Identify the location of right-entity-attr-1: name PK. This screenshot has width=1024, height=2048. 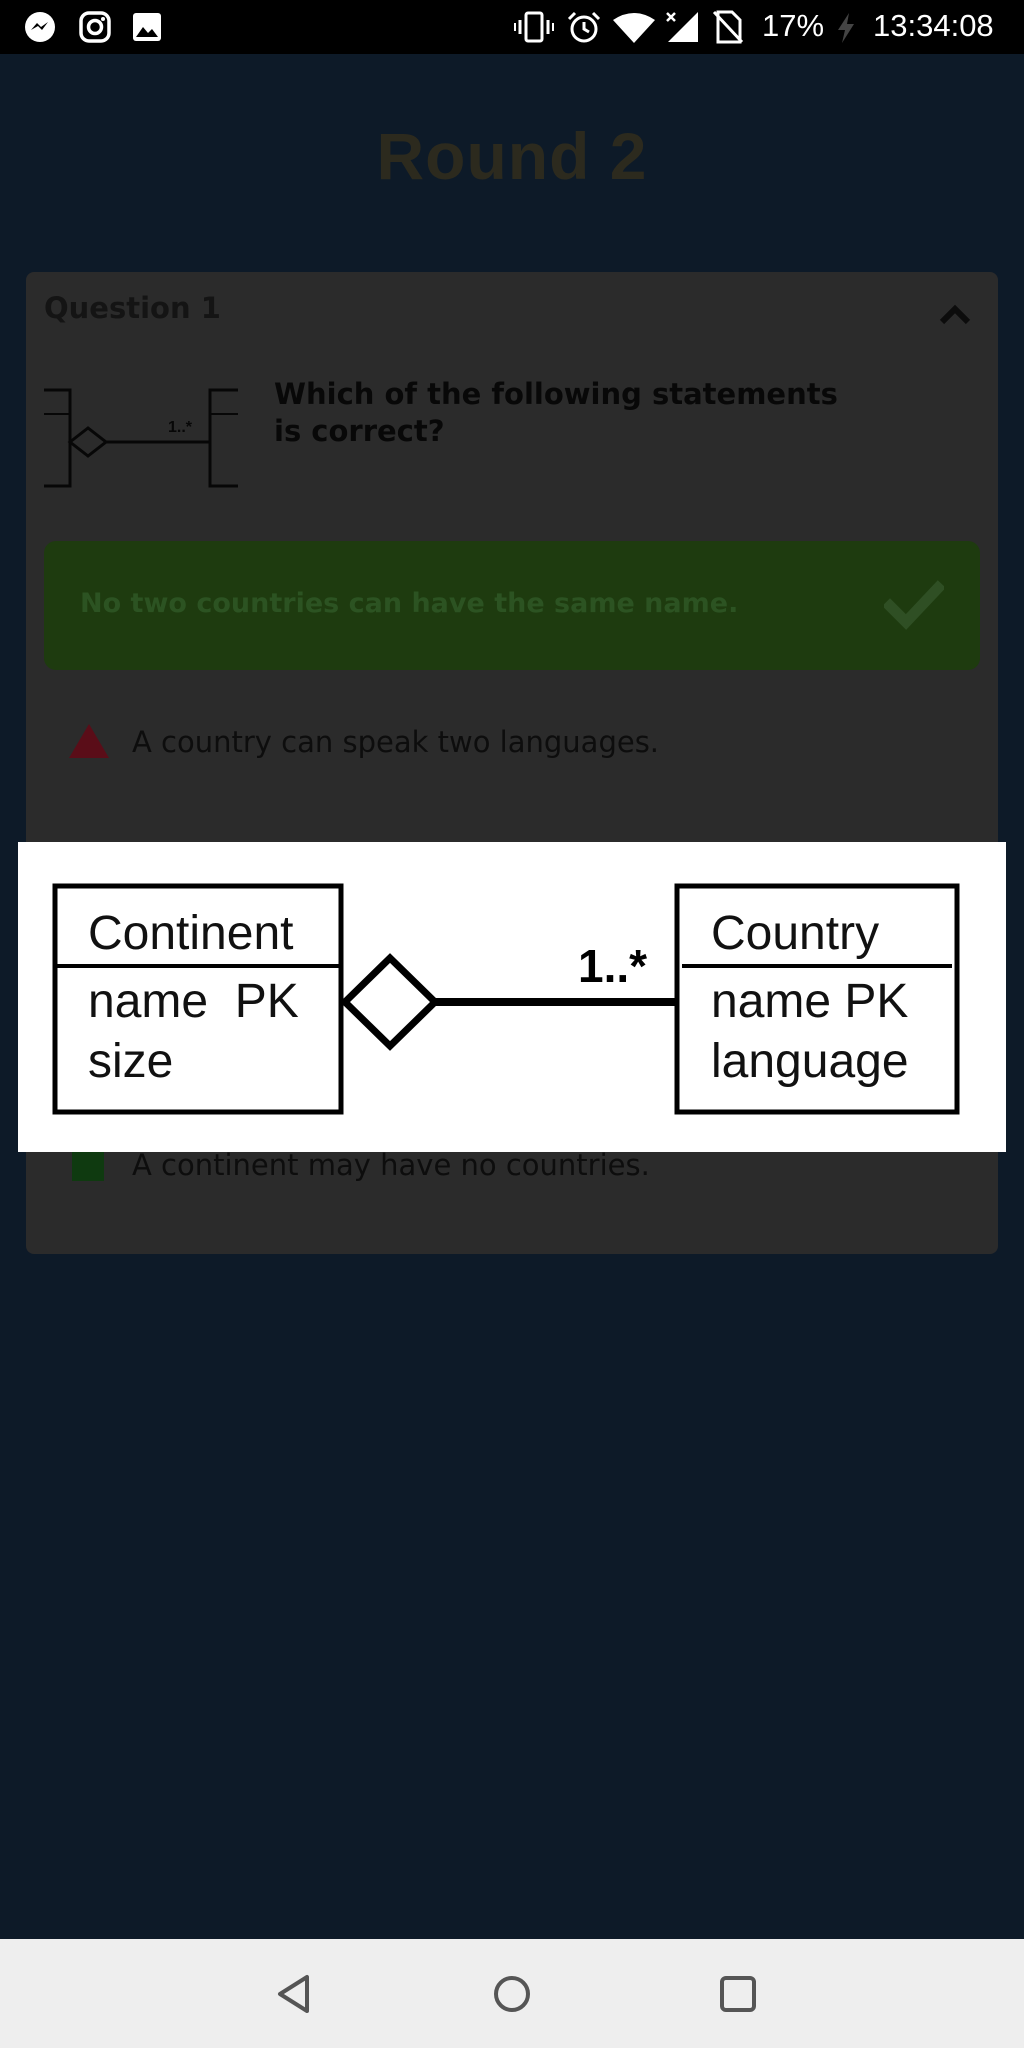
(809, 1001).